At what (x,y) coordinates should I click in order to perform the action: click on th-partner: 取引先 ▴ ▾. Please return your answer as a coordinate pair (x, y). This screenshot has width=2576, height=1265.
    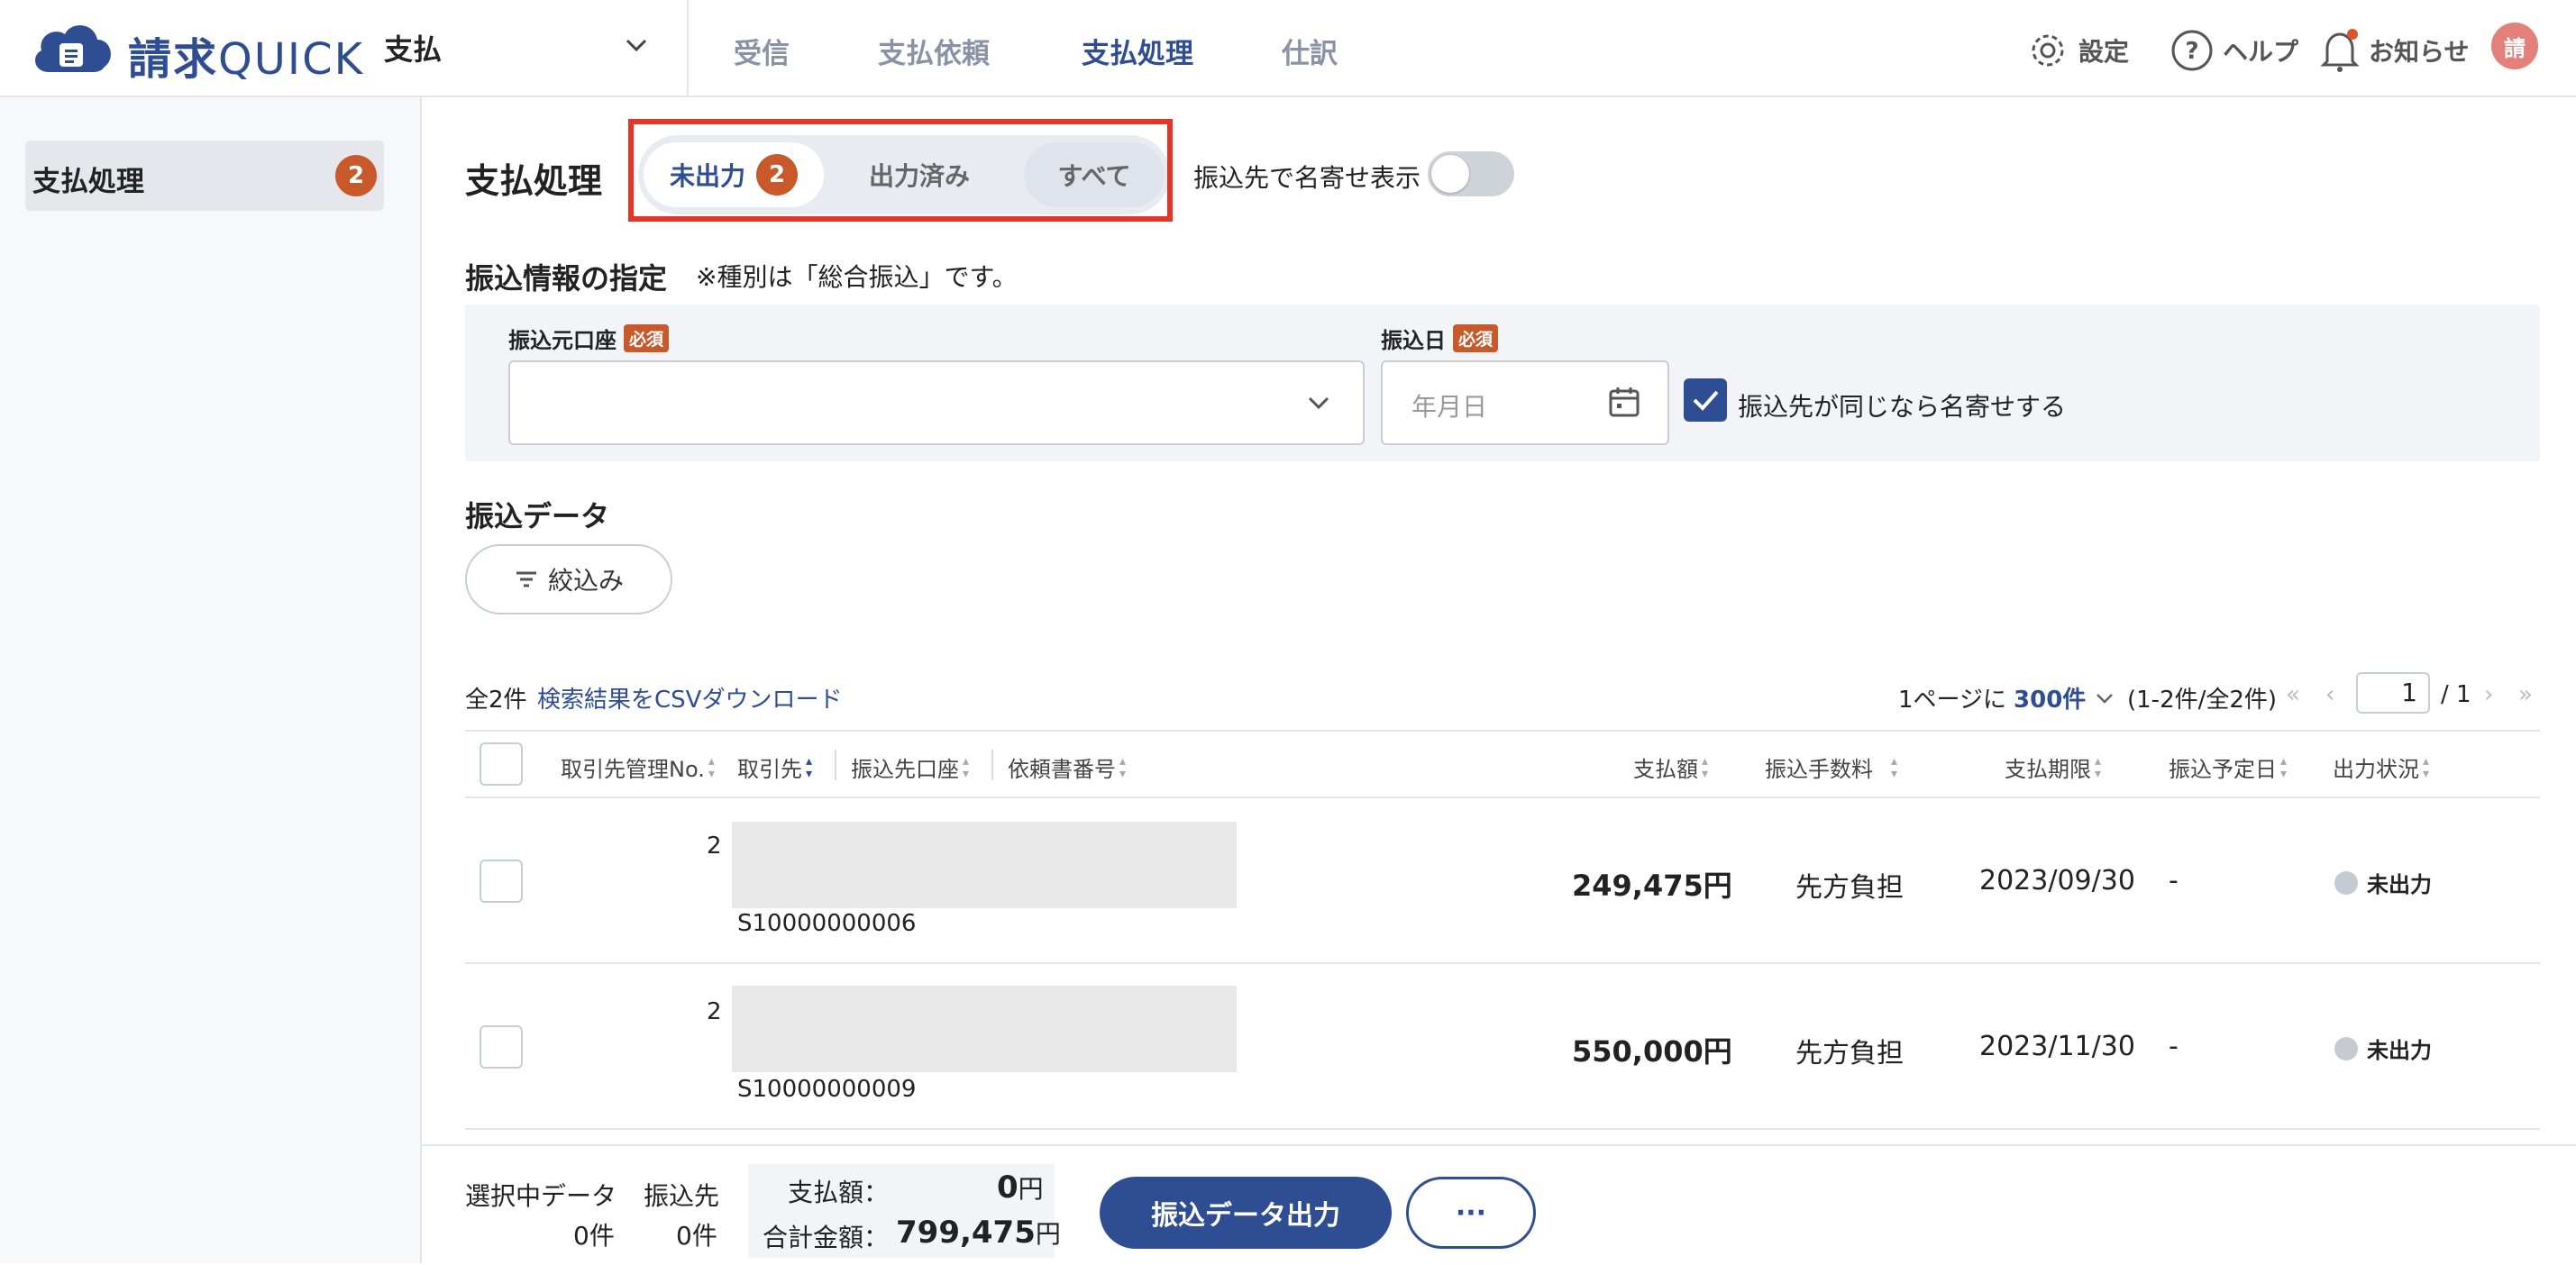
    Looking at the image, I should click on (774, 767).